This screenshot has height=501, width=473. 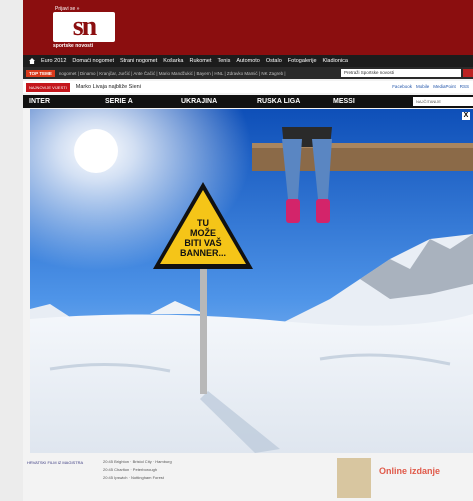 What do you see at coordinates (202, 242) in the screenshot?
I see `sign-text-line: BITI VAŠ` at bounding box center [202, 242].